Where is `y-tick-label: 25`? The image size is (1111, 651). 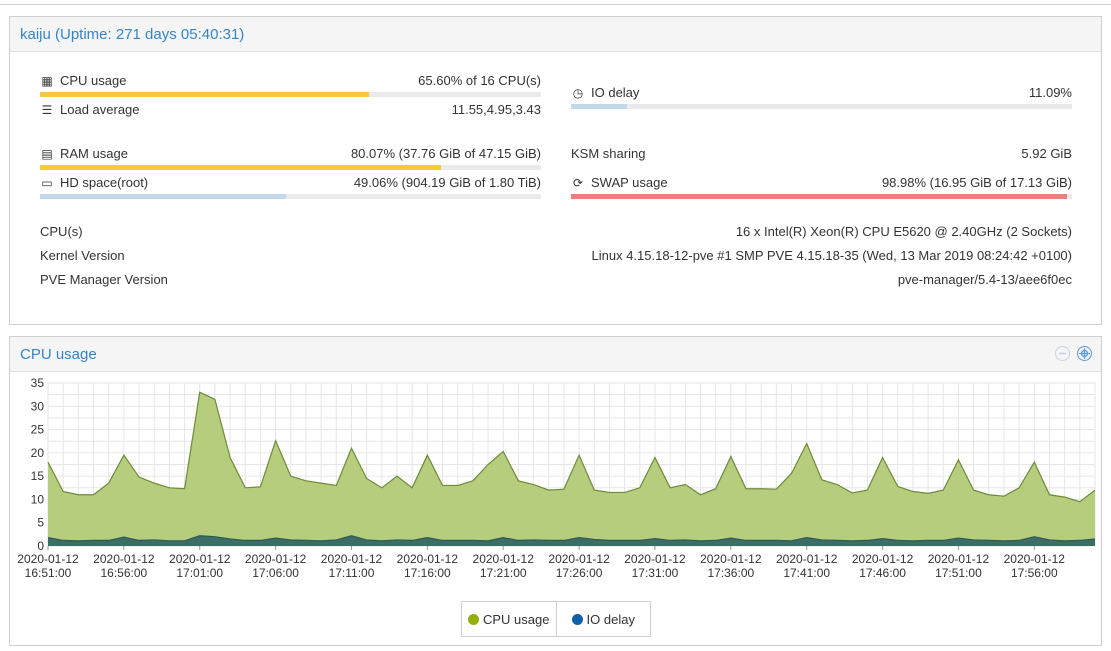
y-tick-label: 25 is located at coordinates (38, 430).